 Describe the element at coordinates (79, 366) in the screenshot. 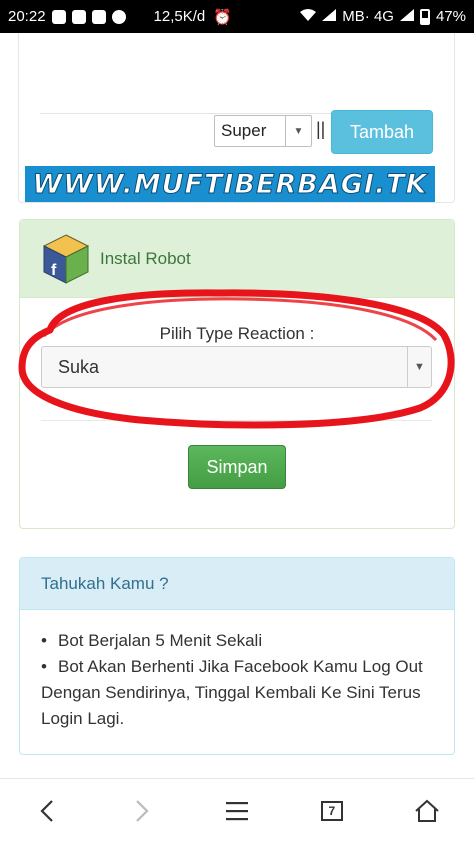

I see `reaction-select-value: Suka` at that location.